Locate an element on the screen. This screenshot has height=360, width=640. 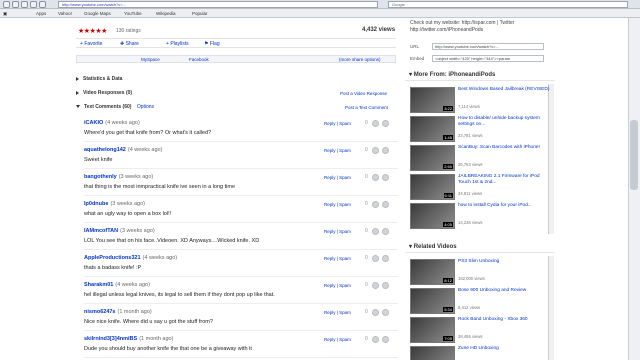
video-title: Best Windows Based Jailbreak (REVISED) is located at coordinates (504, 90).